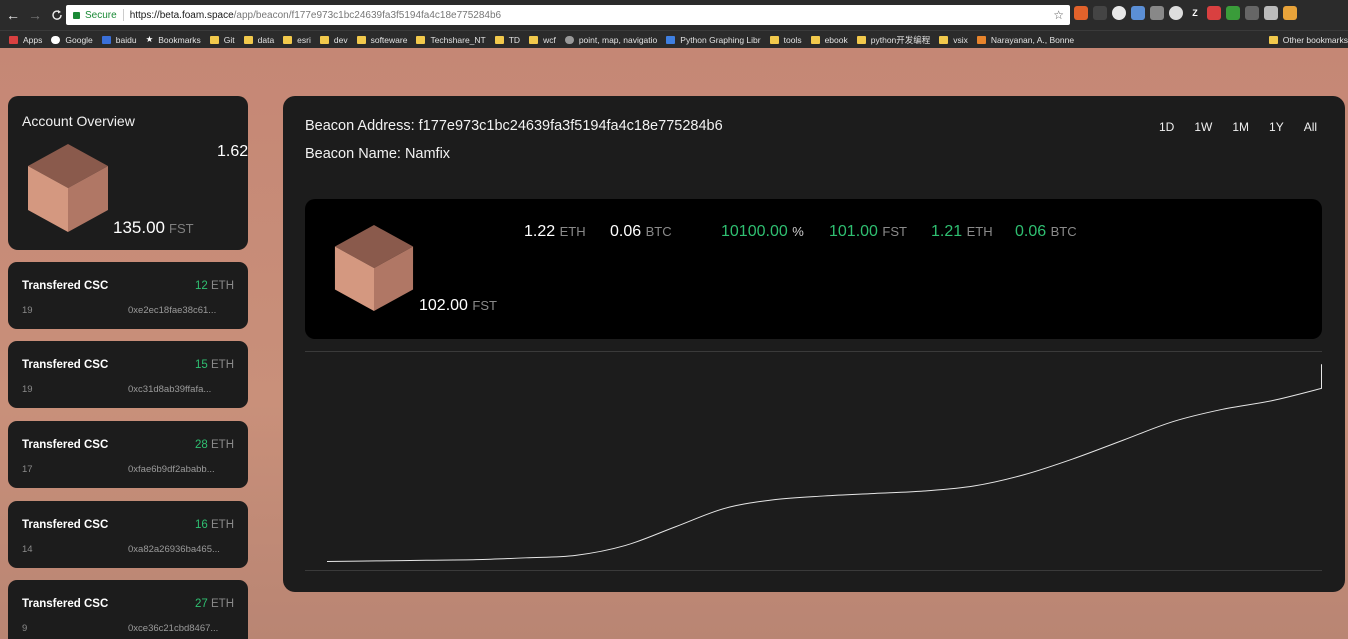 The height and width of the screenshot is (639, 1348). I want to click on url-host: https://beta.foam.space, so click(181, 15).